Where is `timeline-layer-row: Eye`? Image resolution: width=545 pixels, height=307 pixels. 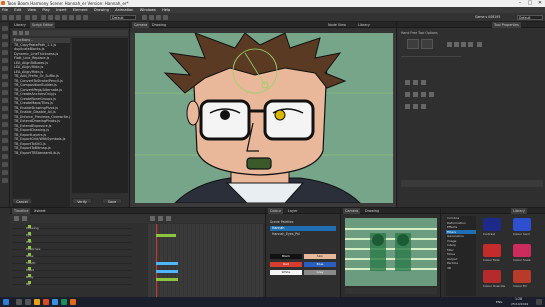 timeline-layer-row: Eye is located at coordinates (72, 234).